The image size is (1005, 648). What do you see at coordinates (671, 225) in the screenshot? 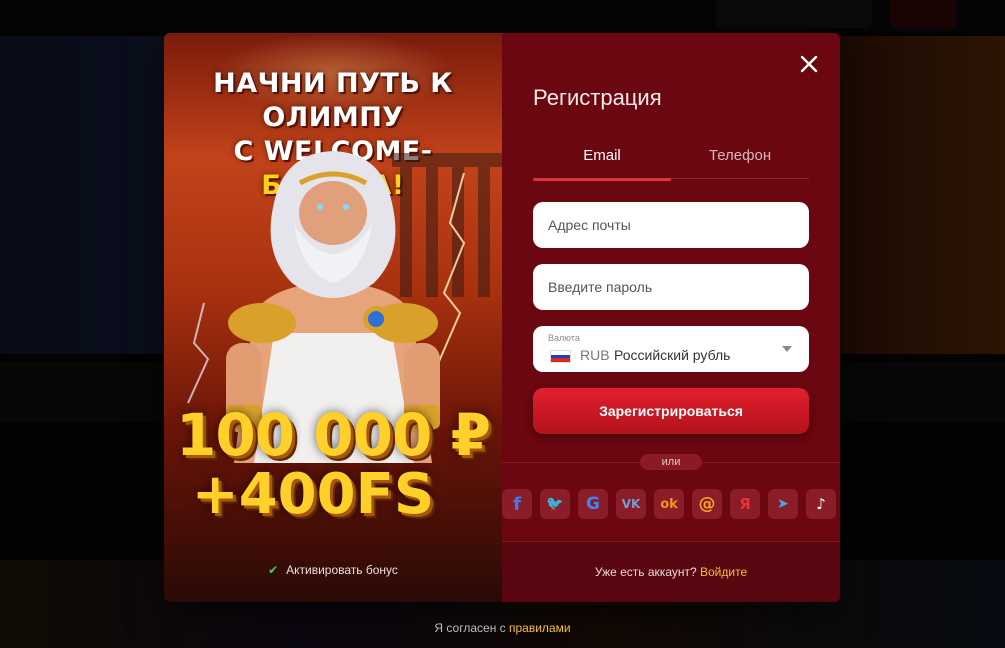
I see `email-field` at bounding box center [671, 225].